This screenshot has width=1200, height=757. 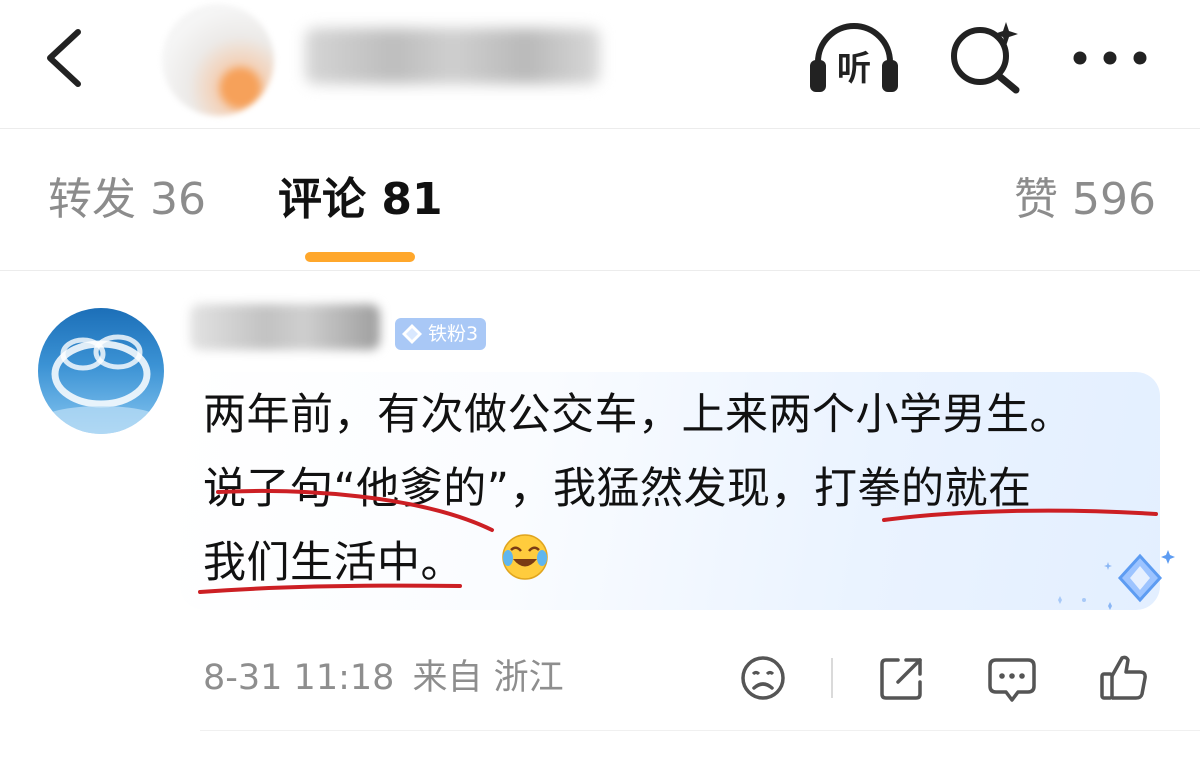 I want to click on tab-likes: 赞 596, so click(x=1085, y=200).